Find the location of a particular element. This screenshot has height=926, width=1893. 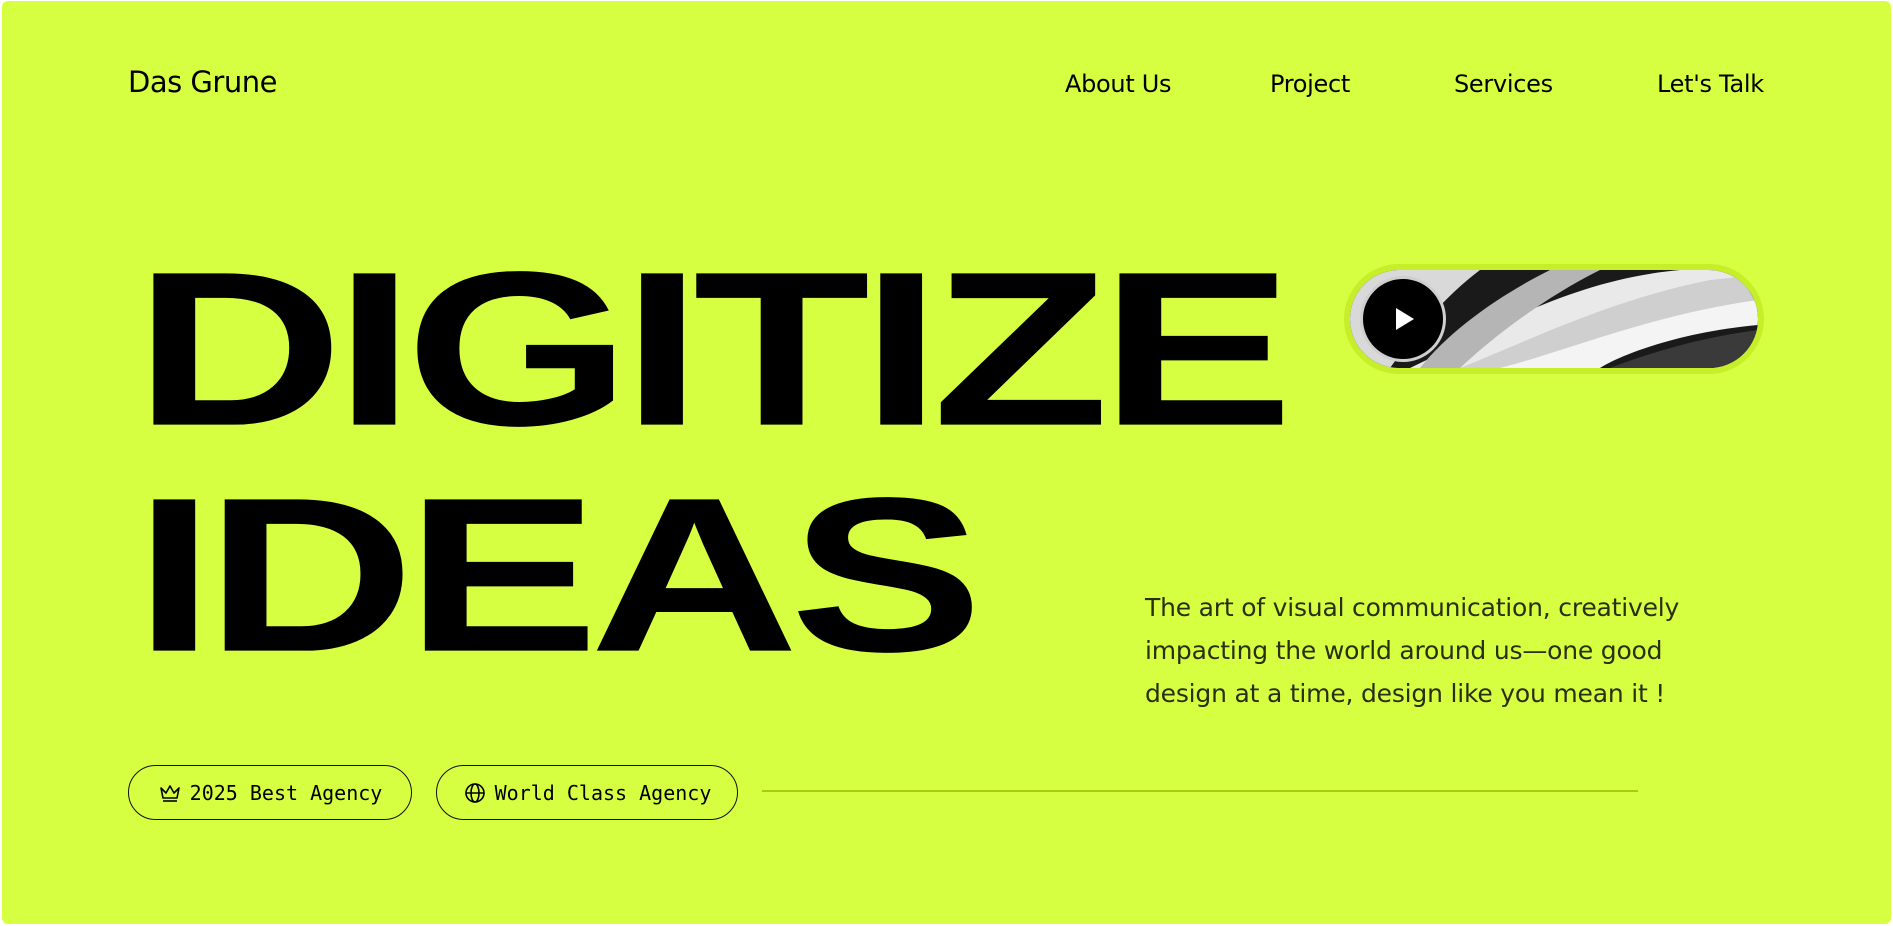

video-preview is located at coordinates (1554, 319).